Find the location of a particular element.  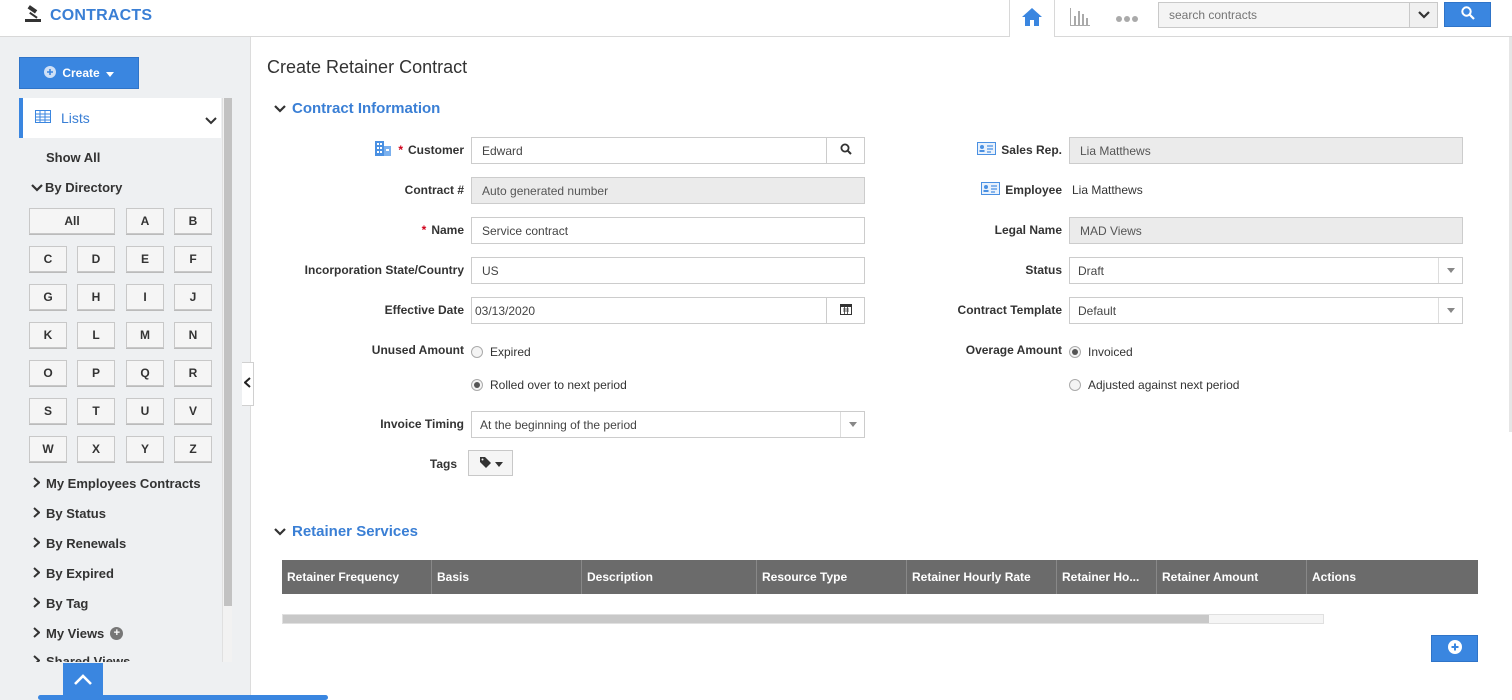

home-icon is located at coordinates (1032, 18).